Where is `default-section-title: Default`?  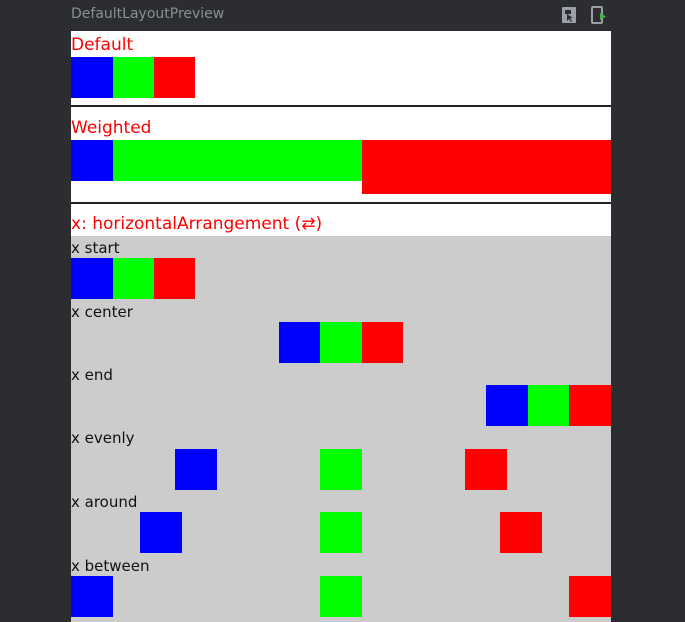 default-section-title: Default is located at coordinates (102, 45).